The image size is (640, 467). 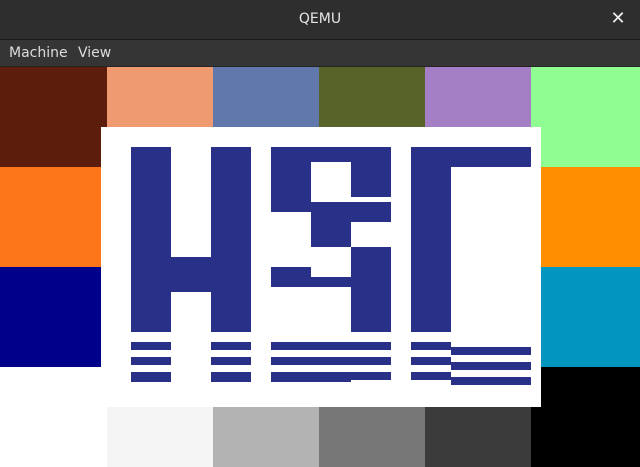 I want to click on menu-bar: Machine View, so click(x=320, y=53).